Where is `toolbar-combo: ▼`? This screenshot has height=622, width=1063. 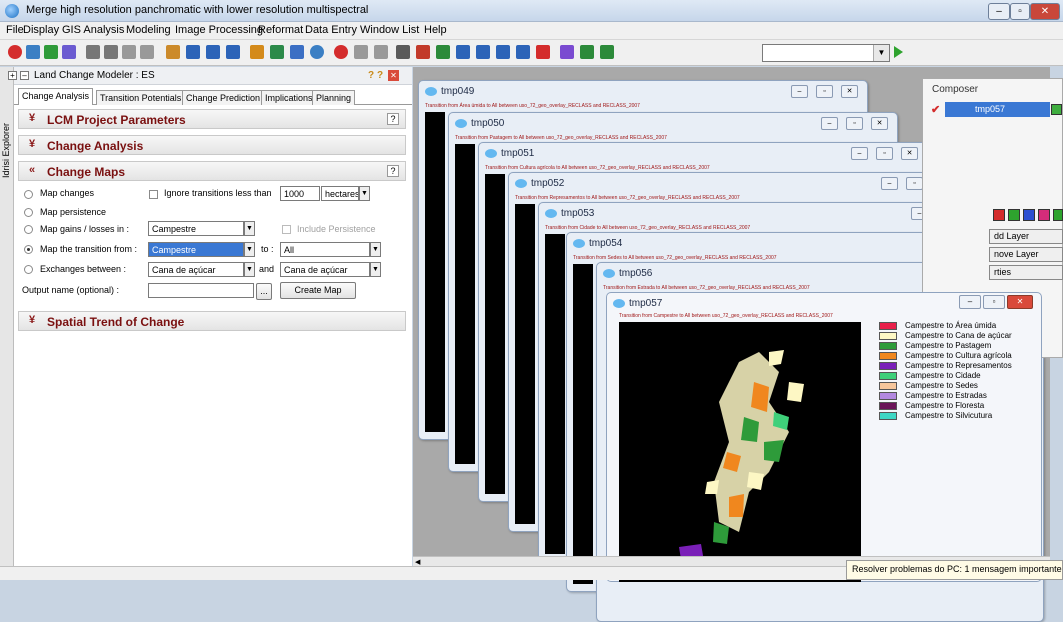 toolbar-combo: ▼ is located at coordinates (826, 53).